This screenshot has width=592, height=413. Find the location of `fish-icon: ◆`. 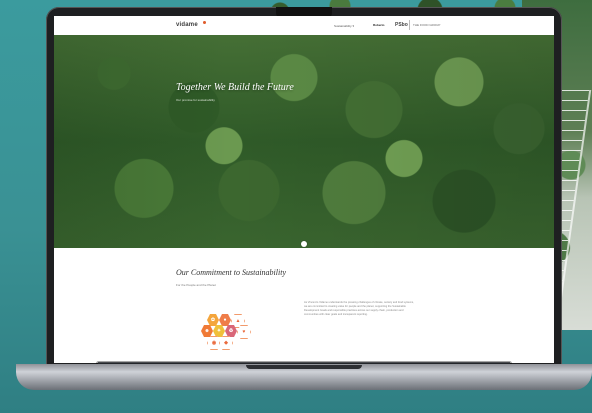

fish-icon: ◆ is located at coordinates (226, 343).